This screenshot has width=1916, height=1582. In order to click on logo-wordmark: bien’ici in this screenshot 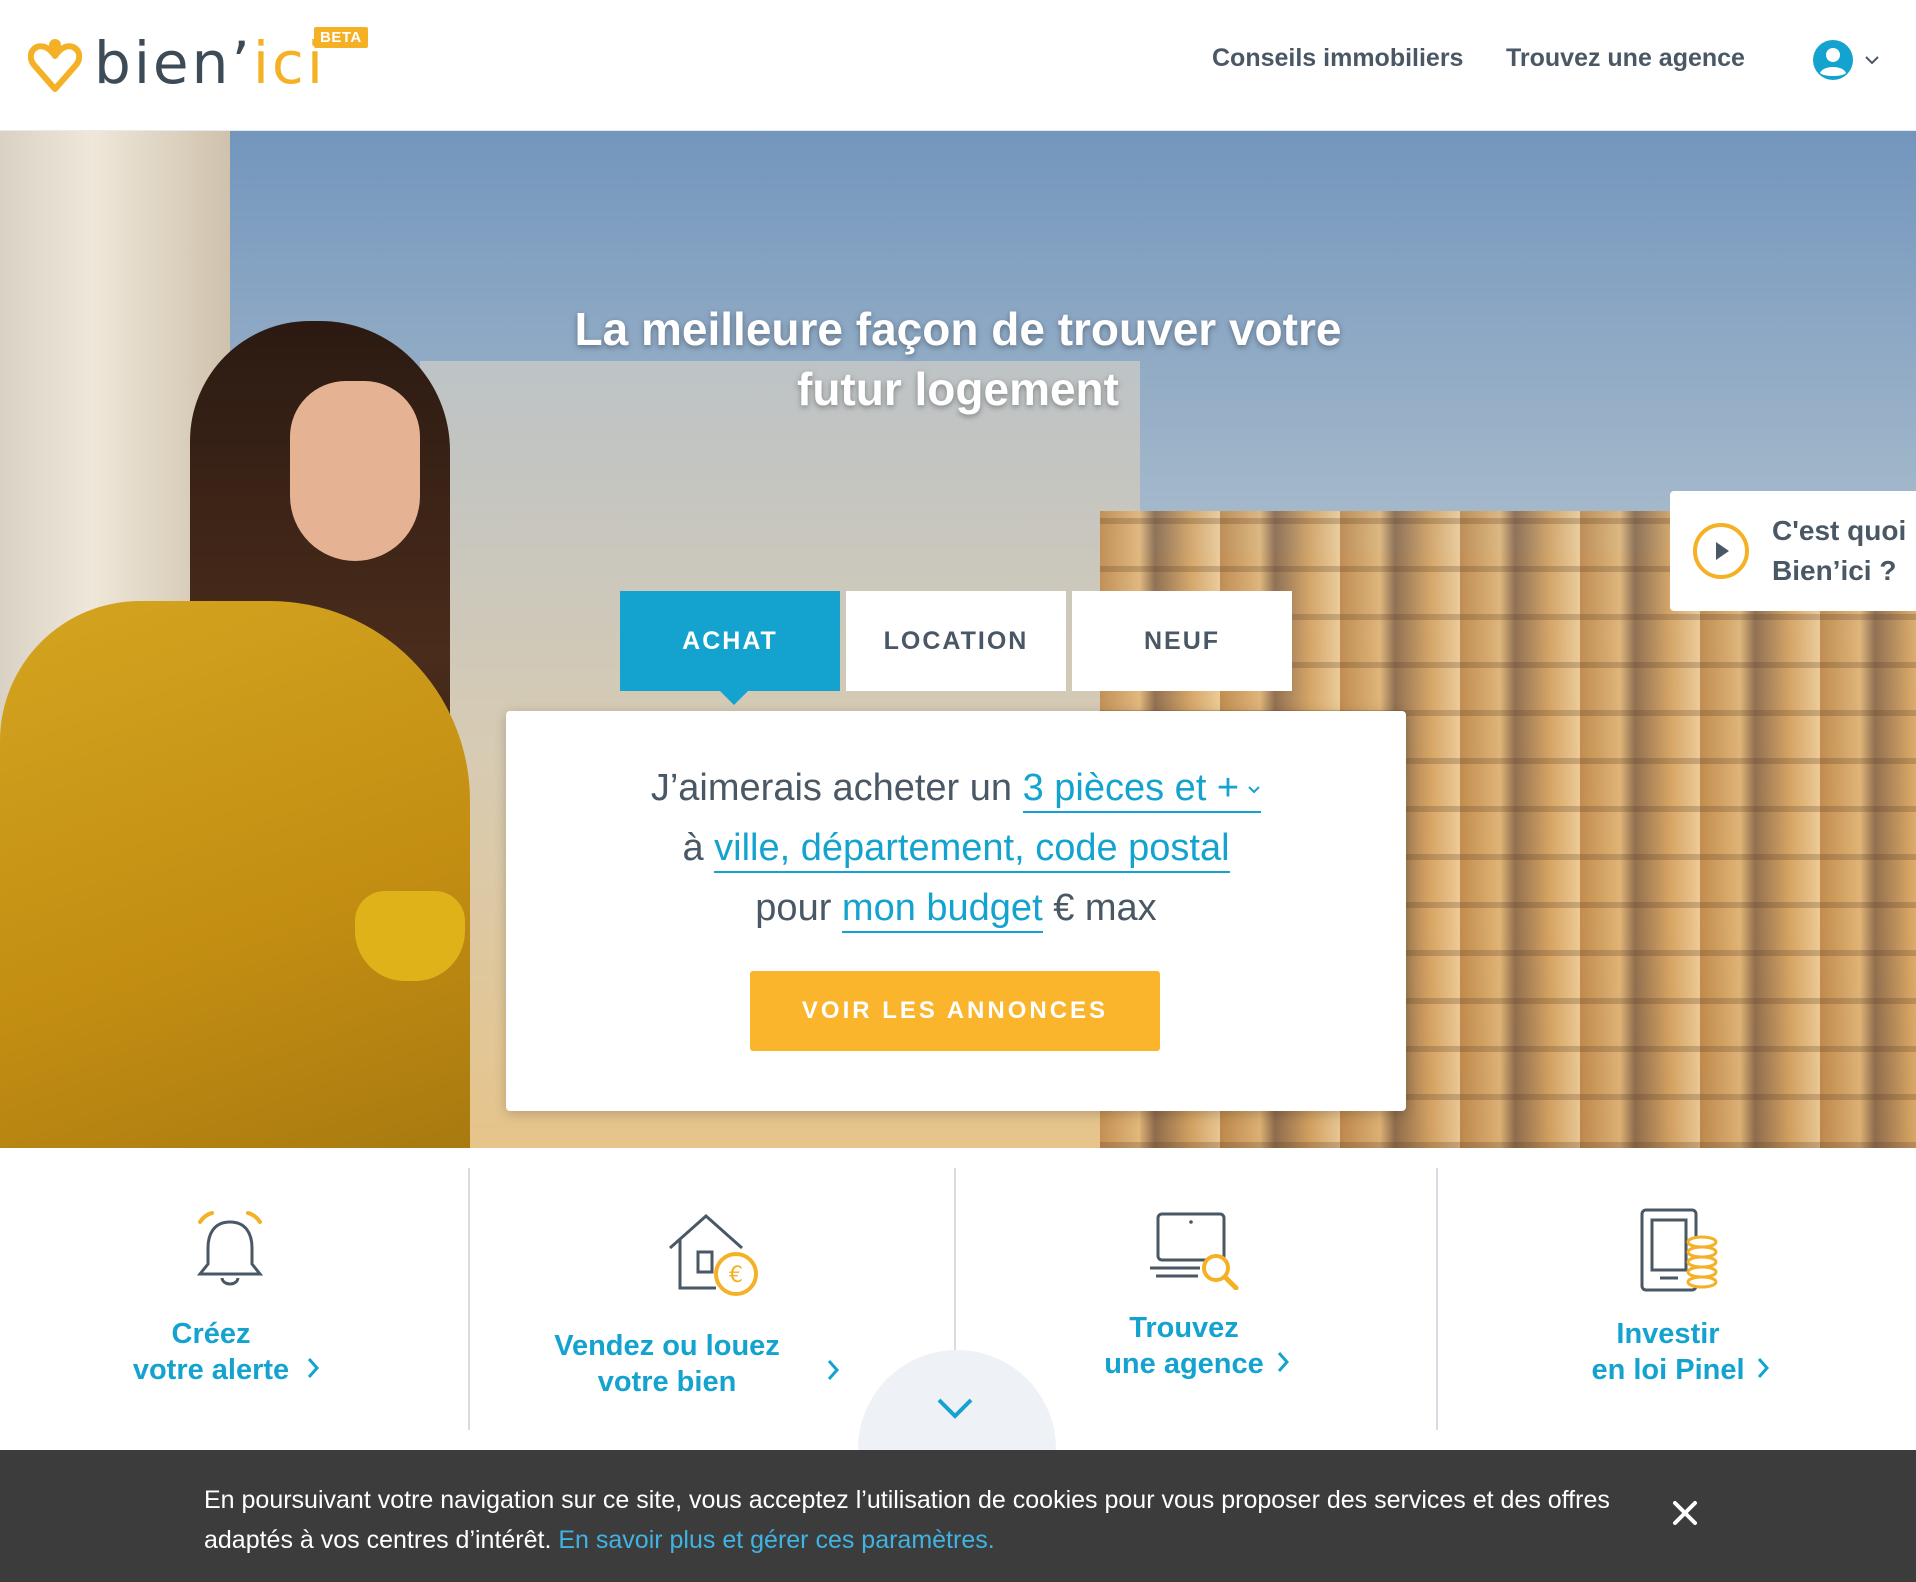, I will do `click(210, 63)`.